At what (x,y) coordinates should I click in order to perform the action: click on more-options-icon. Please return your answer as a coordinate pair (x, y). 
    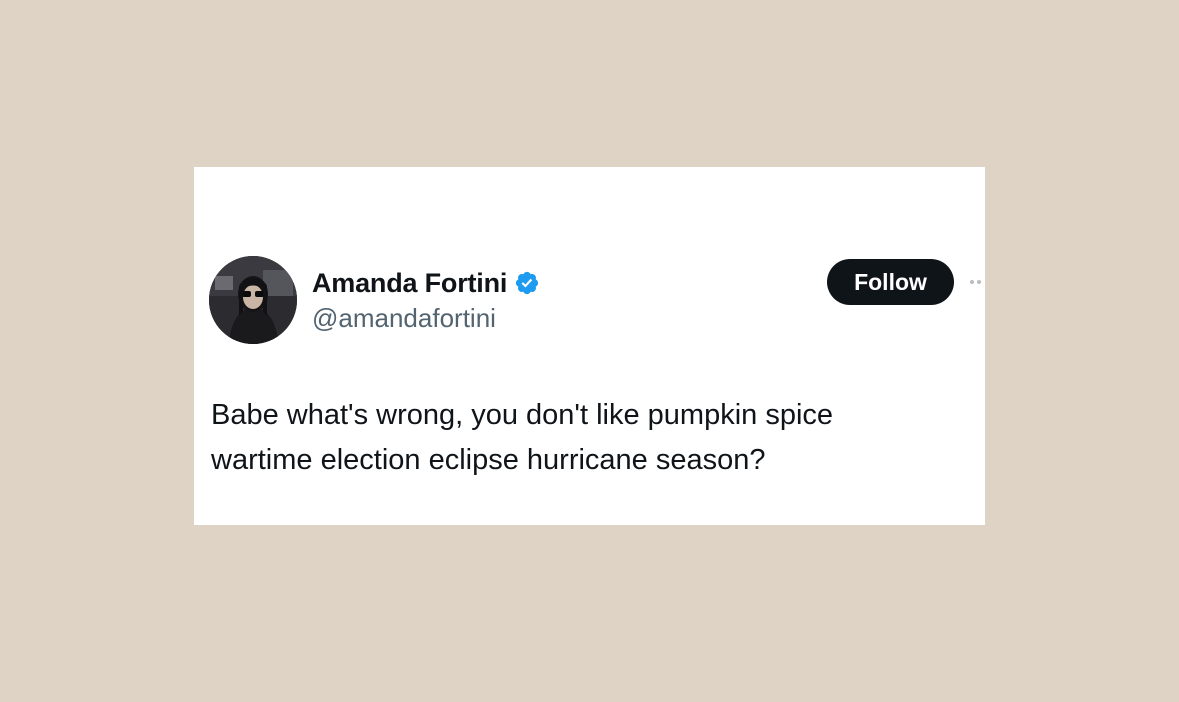
    Looking at the image, I should click on (977, 282).